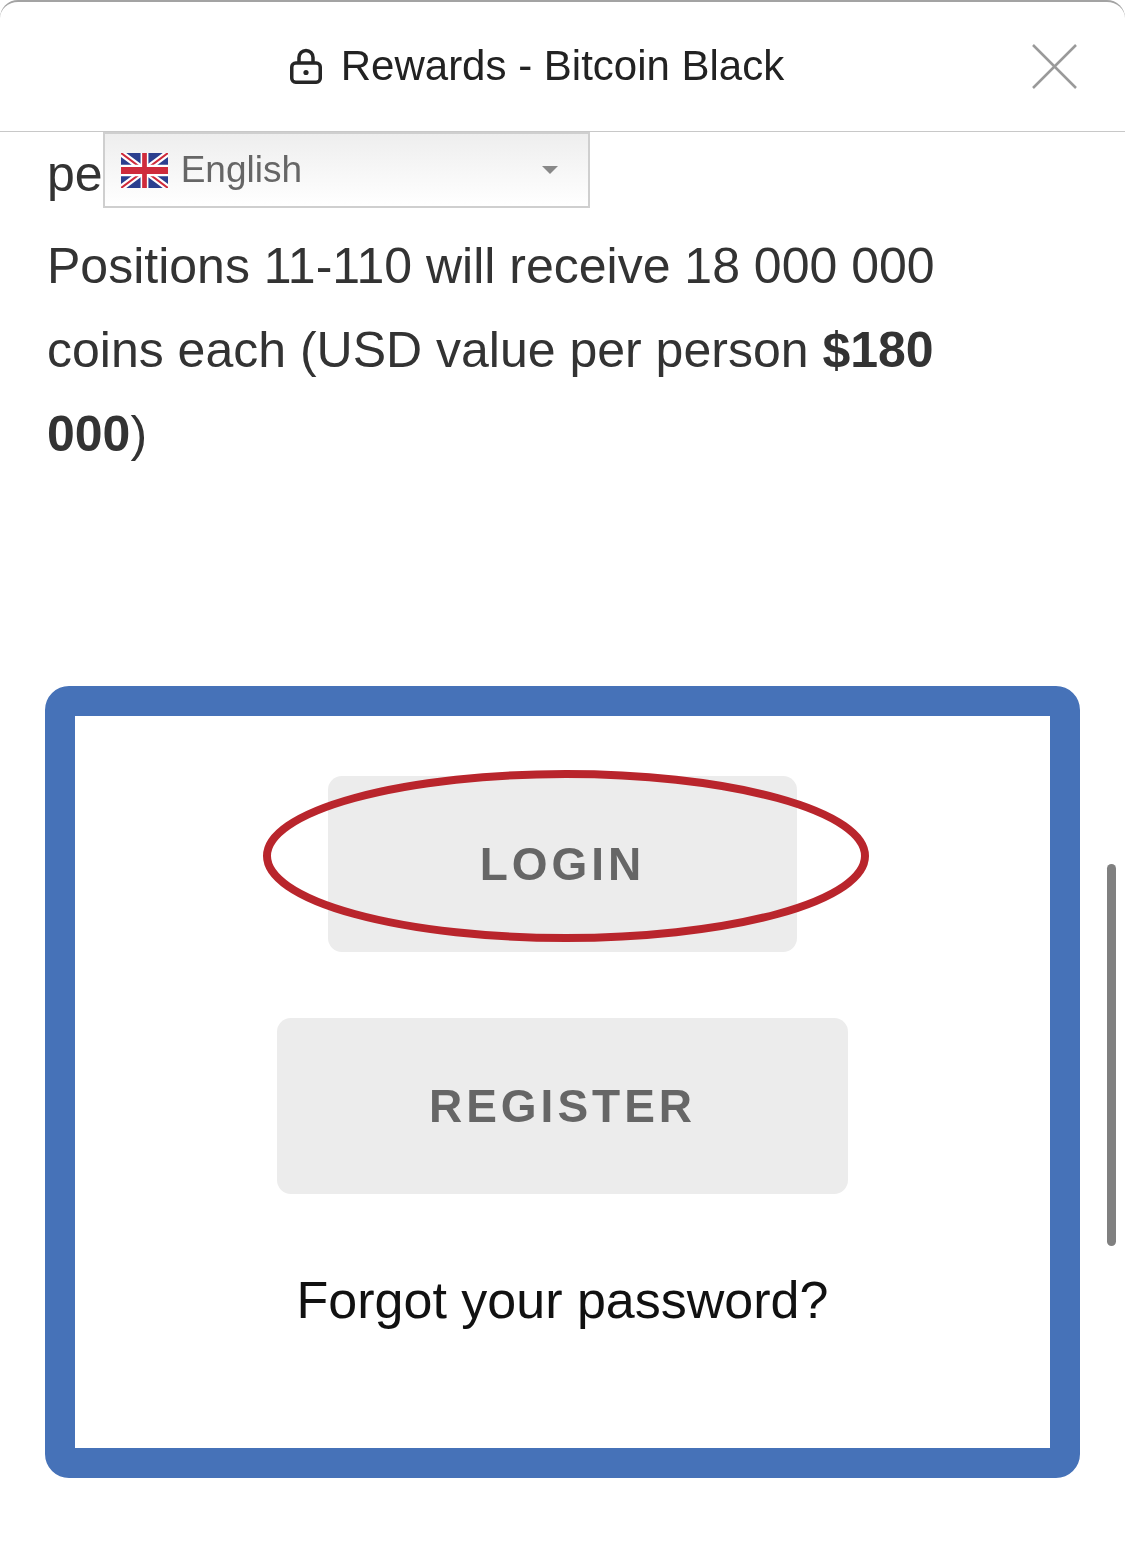  I want to click on language-dropdown: English, so click(346, 170).